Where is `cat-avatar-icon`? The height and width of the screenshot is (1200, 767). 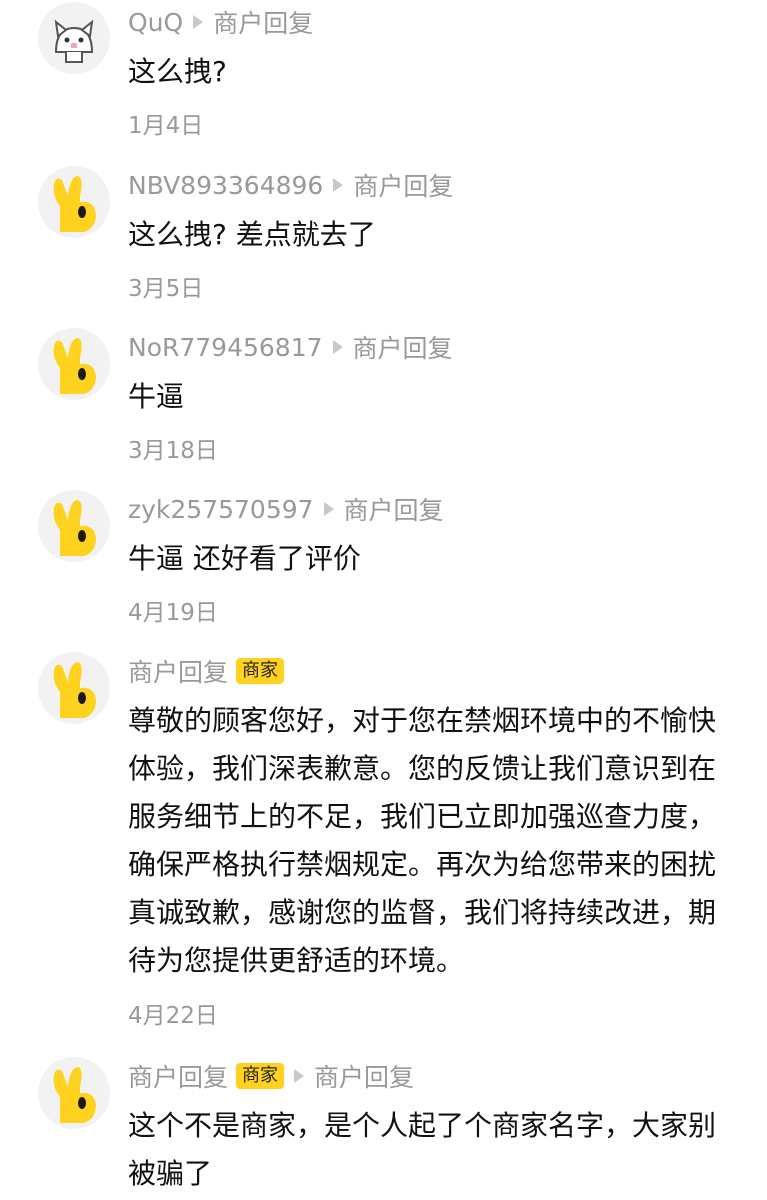 cat-avatar-icon is located at coordinates (74, 38).